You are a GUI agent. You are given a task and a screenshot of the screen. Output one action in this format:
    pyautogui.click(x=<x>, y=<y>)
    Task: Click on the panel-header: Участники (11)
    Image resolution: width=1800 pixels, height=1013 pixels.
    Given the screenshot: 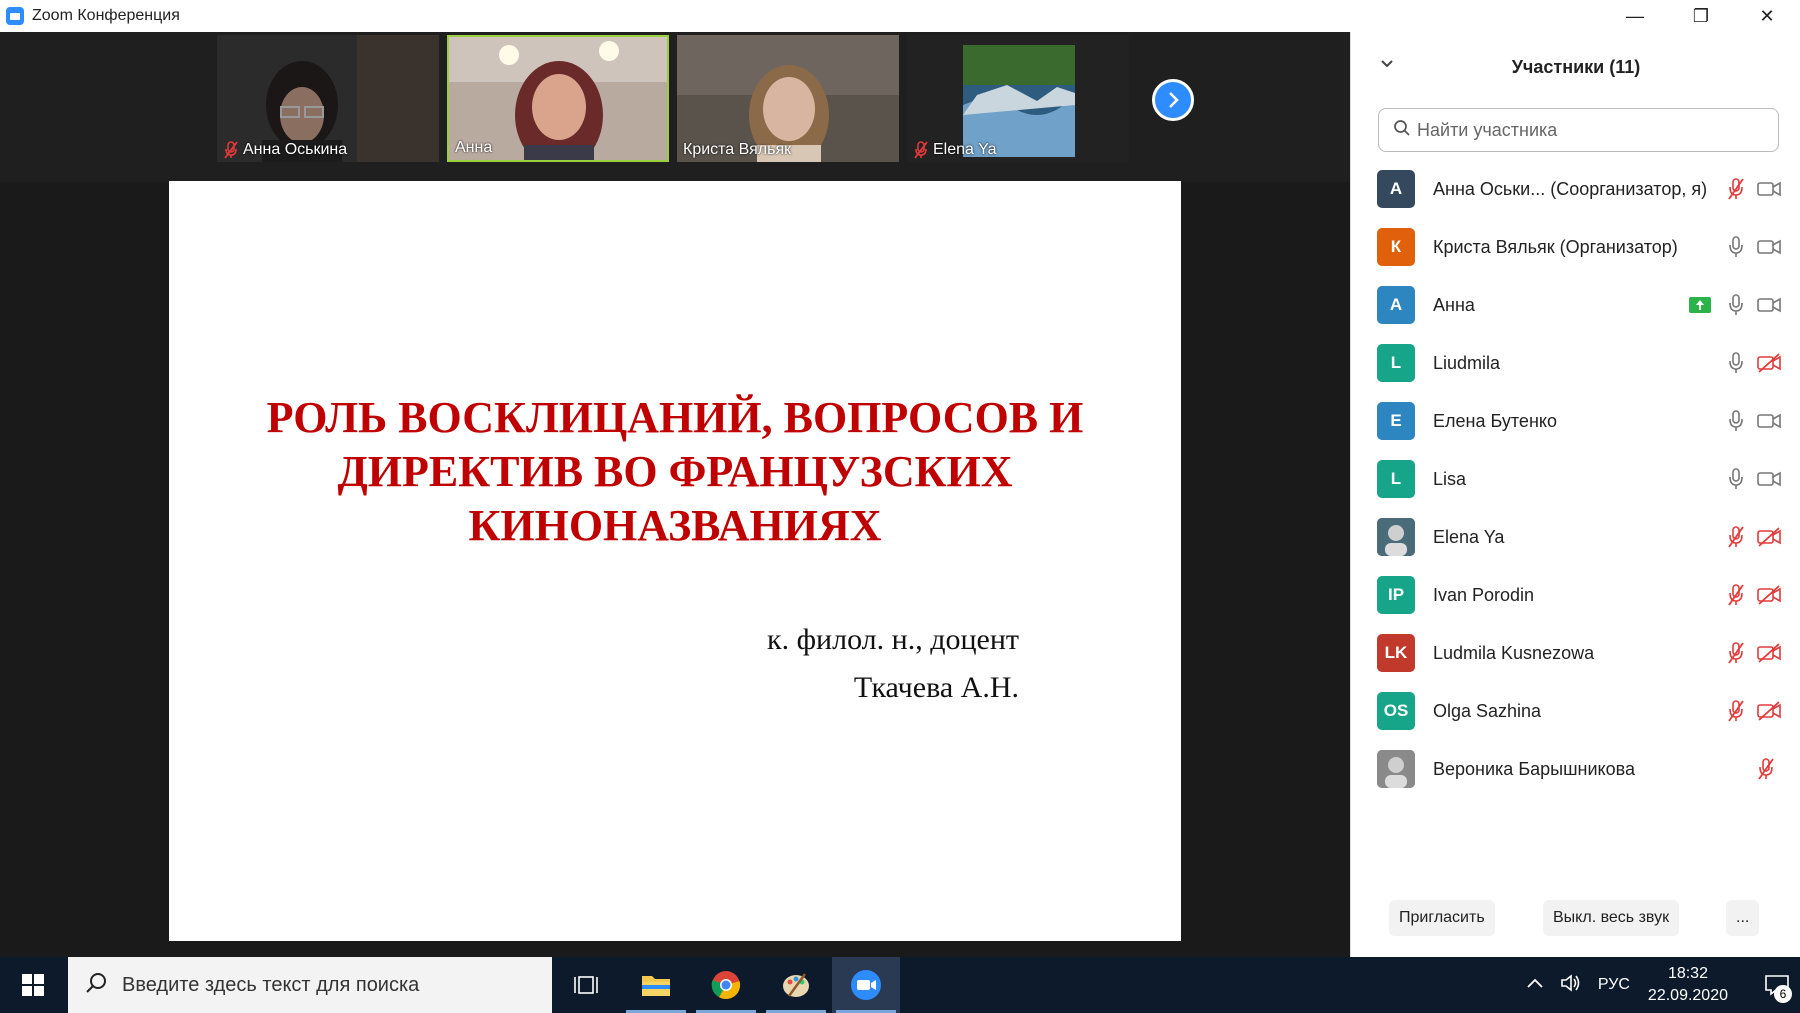 What is the action you would take?
    pyautogui.click(x=1575, y=67)
    